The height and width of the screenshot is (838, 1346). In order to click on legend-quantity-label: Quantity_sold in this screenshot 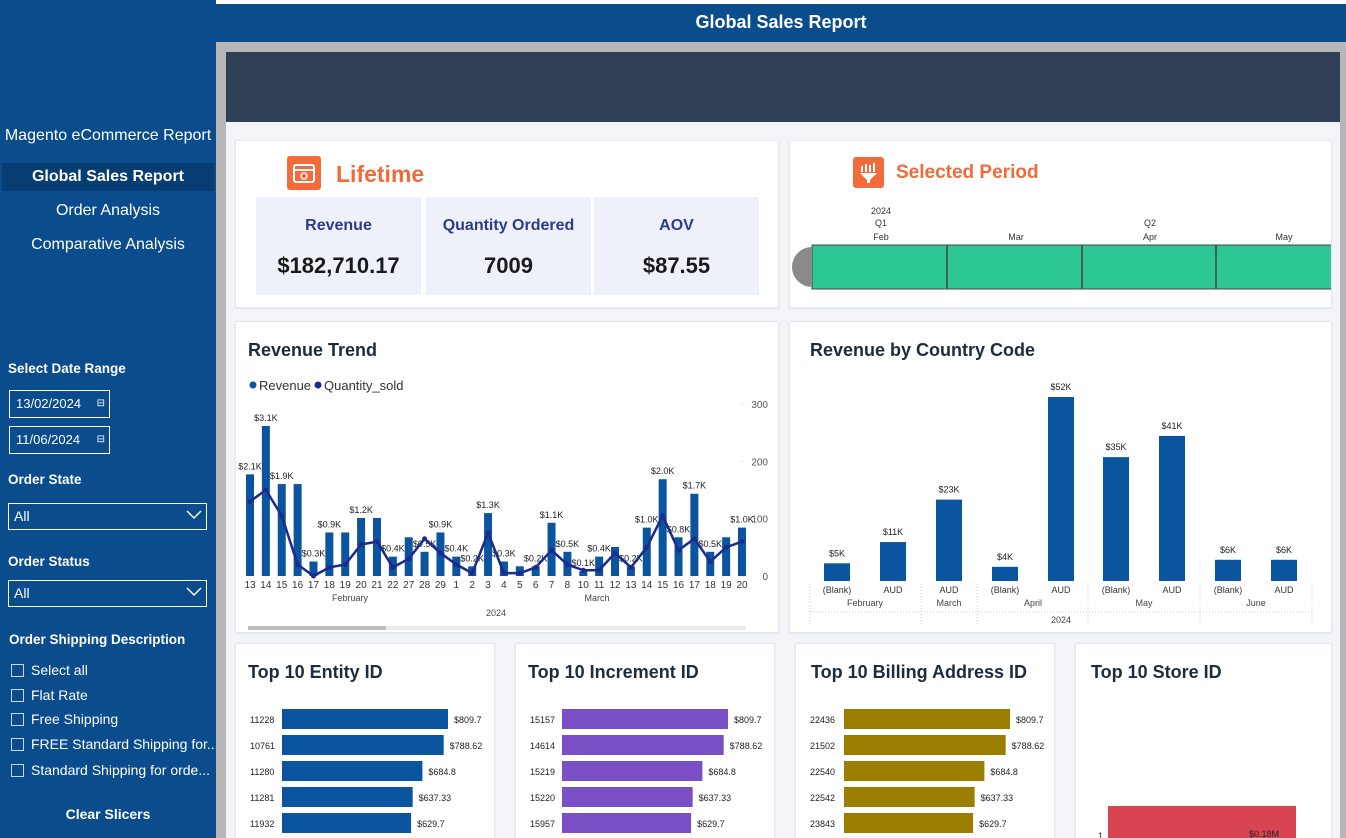, I will do `click(364, 385)`.